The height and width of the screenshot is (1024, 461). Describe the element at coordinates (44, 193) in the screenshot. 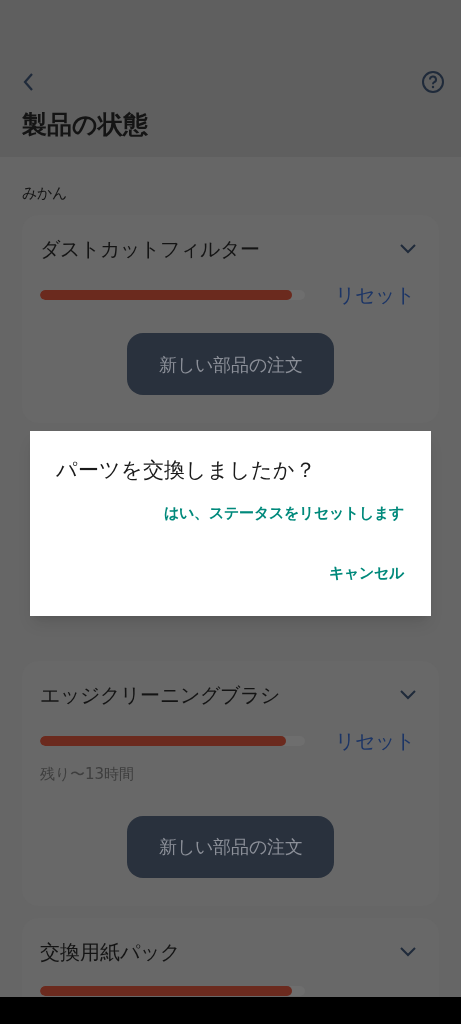

I see `device-name: みかん` at that location.